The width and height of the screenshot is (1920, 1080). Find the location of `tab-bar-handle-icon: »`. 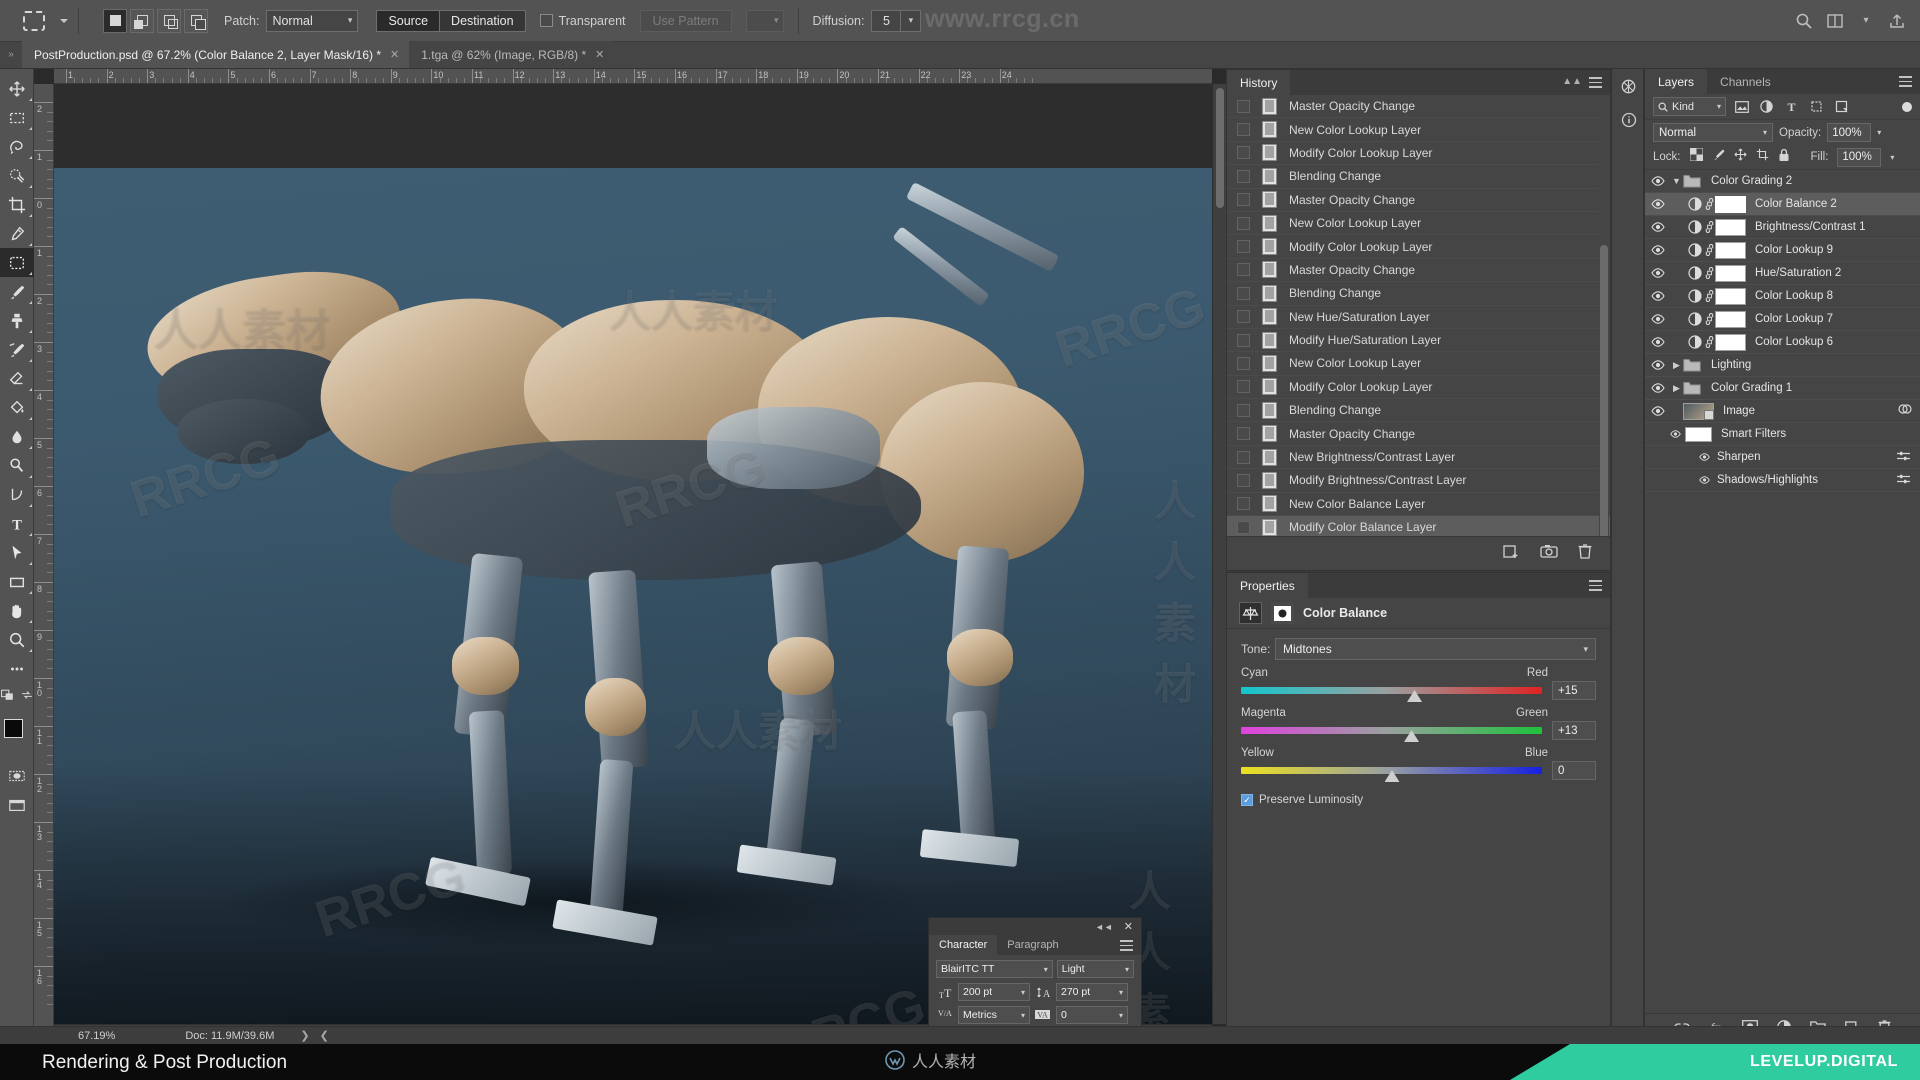

tab-bar-handle-icon: » is located at coordinates (11, 54).